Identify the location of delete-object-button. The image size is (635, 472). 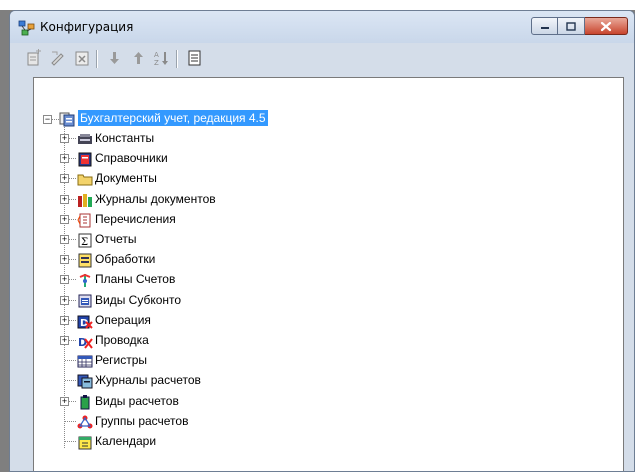
(82, 58).